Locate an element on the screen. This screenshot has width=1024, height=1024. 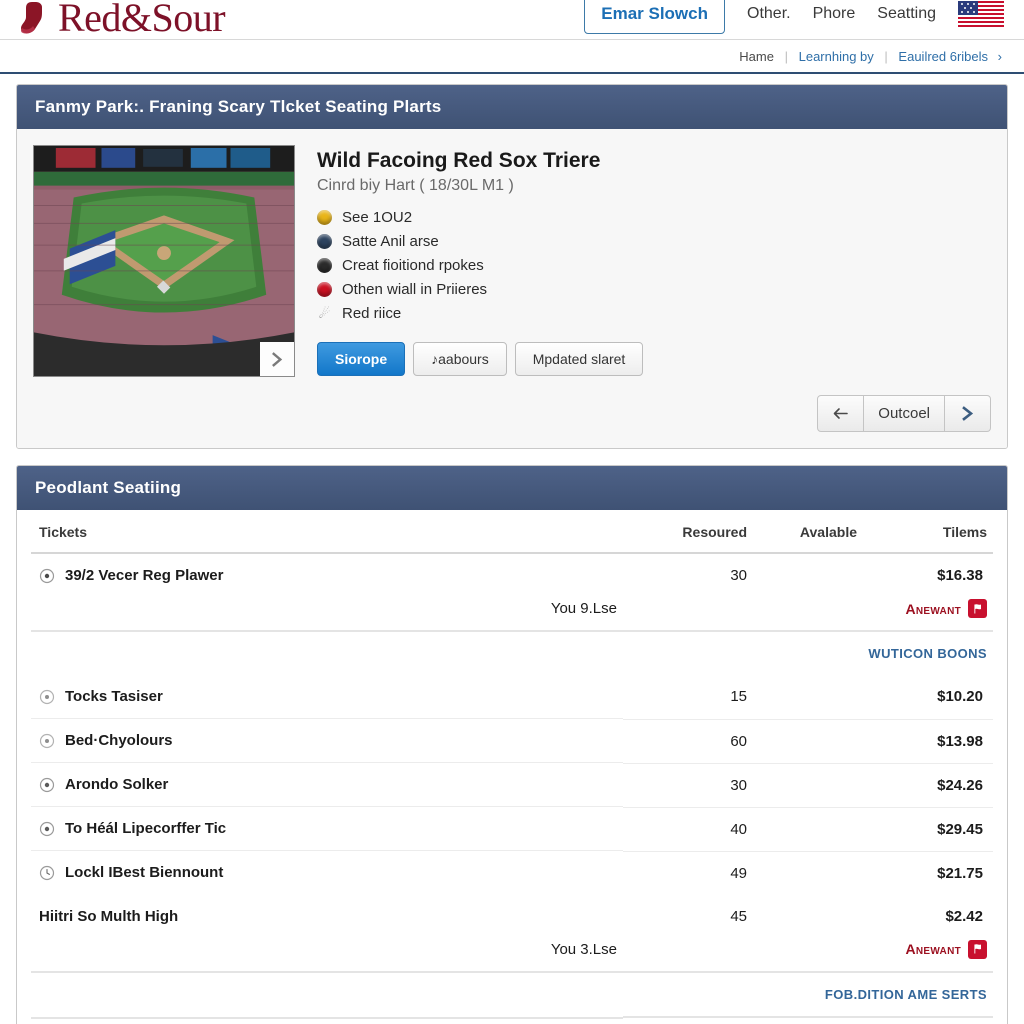
topnav-link-phore: Phore is located at coordinates (834, 14).